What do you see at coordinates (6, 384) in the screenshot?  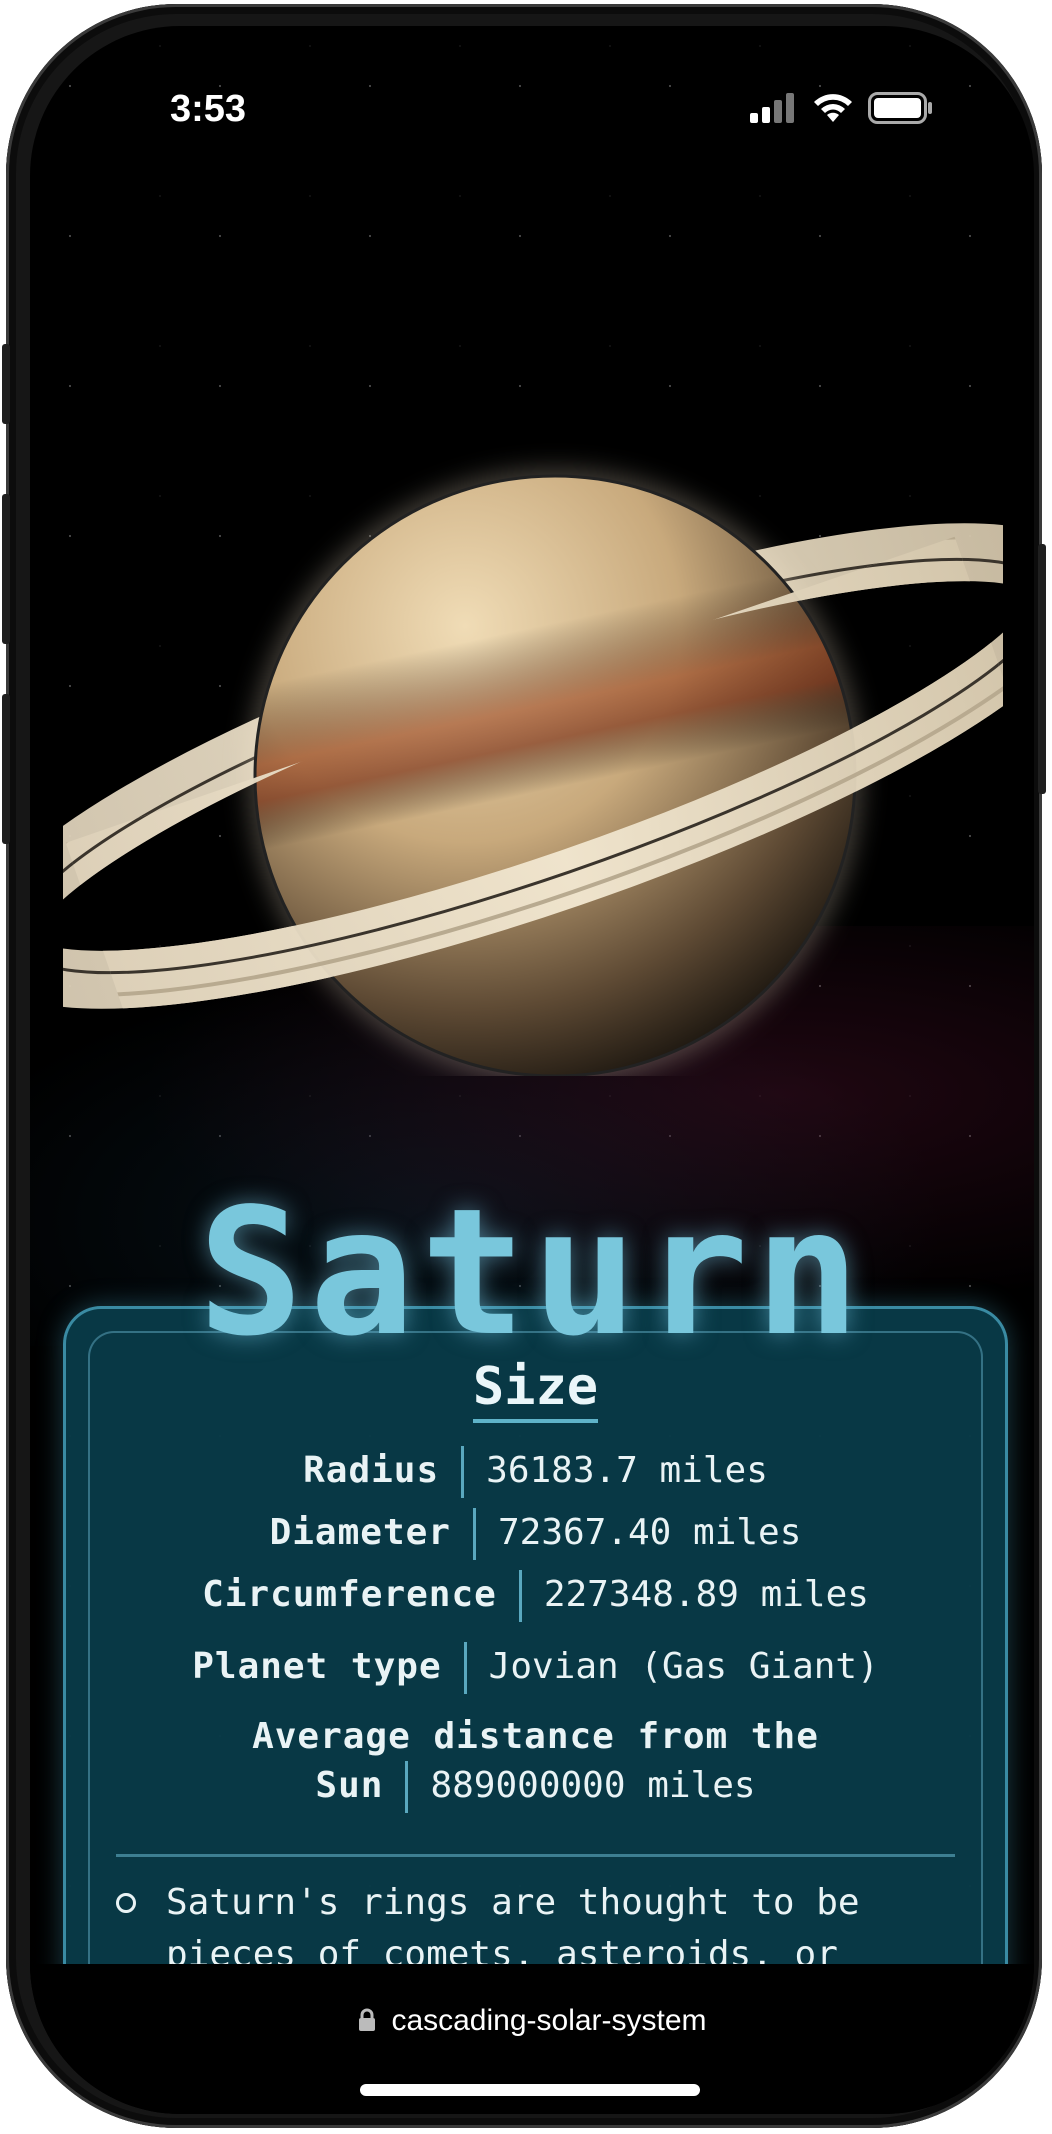 I see `mute-switch` at bounding box center [6, 384].